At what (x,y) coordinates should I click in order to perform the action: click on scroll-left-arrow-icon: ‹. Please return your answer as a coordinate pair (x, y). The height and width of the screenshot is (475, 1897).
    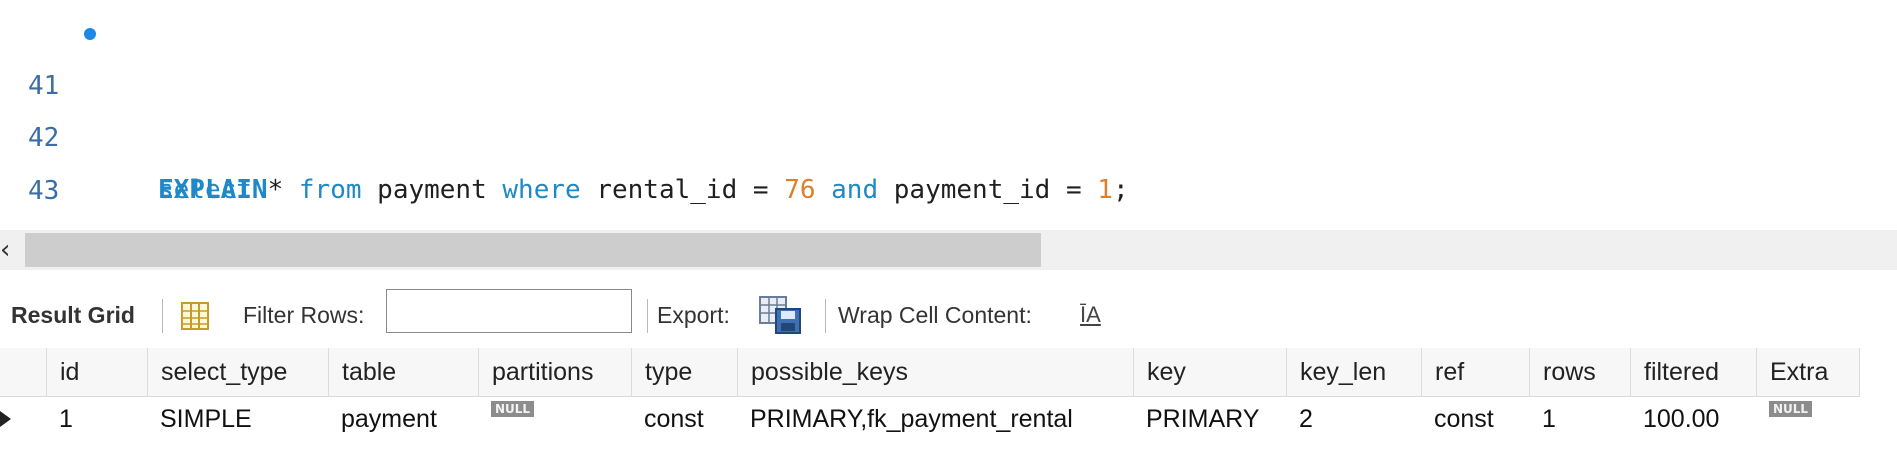
    Looking at the image, I should click on (5, 250).